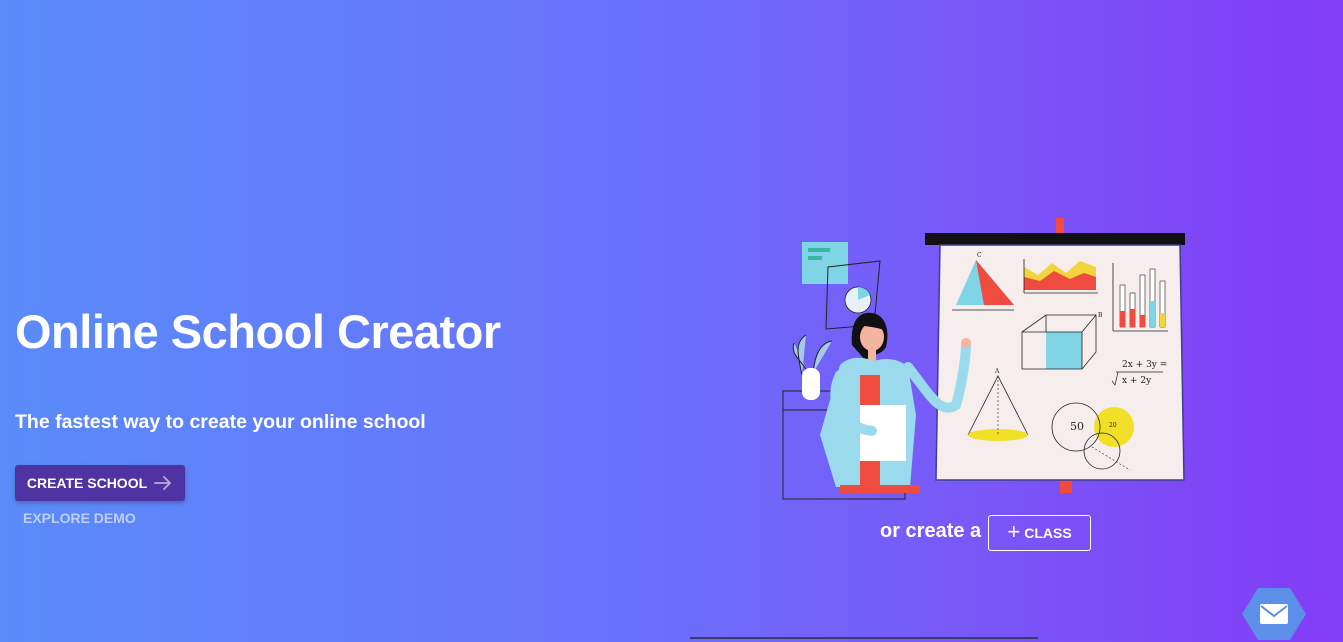 This screenshot has width=1343, height=642. I want to click on mail-icon, so click(1274, 614).